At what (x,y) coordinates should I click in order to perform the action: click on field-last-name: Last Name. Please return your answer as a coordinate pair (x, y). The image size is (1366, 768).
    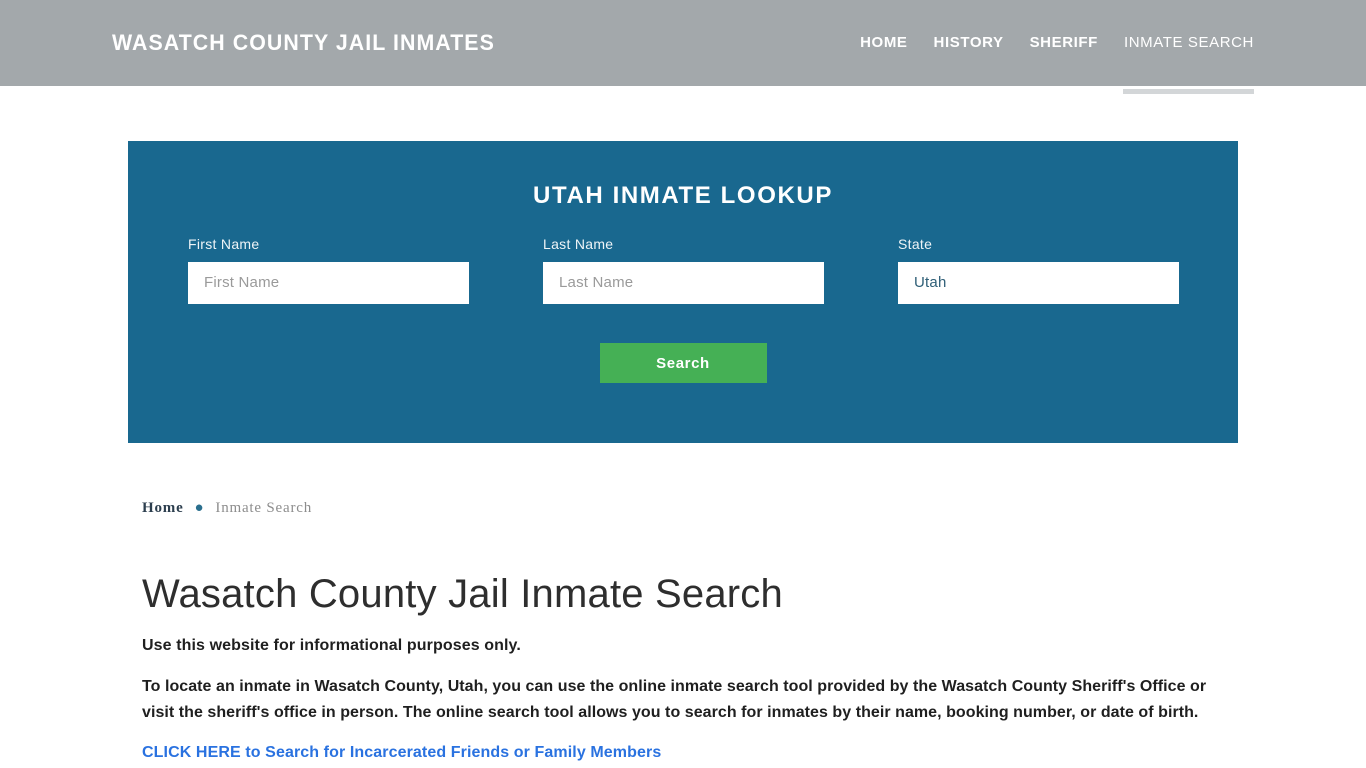
    Looking at the image, I should click on (720, 270).